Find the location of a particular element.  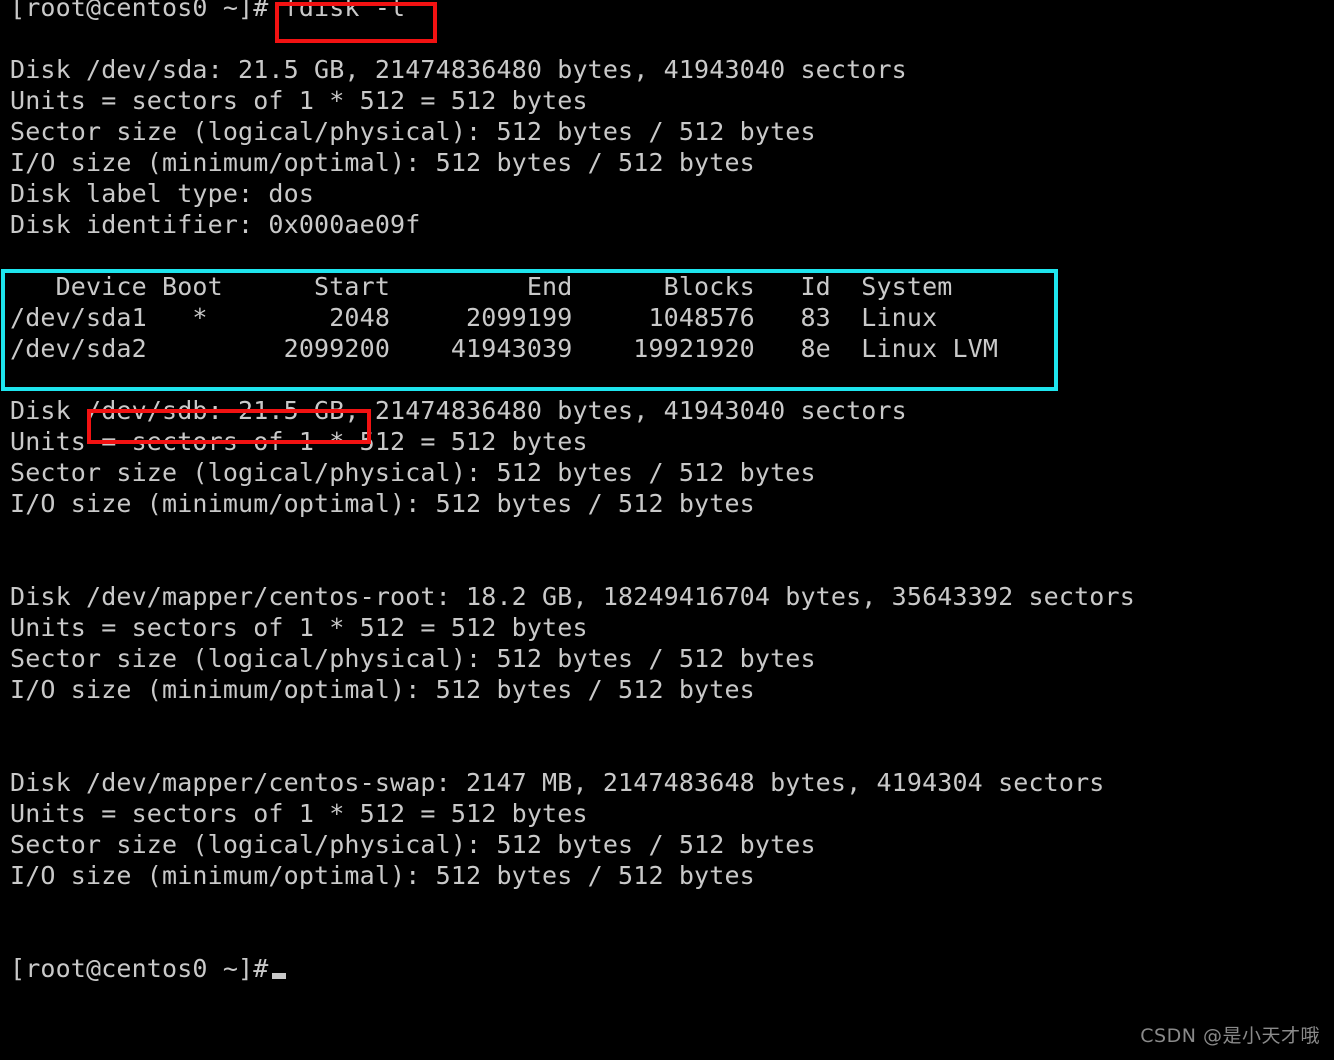

terminal-prompt-line: [root@centos0 ~]# is located at coordinates (572, 968).